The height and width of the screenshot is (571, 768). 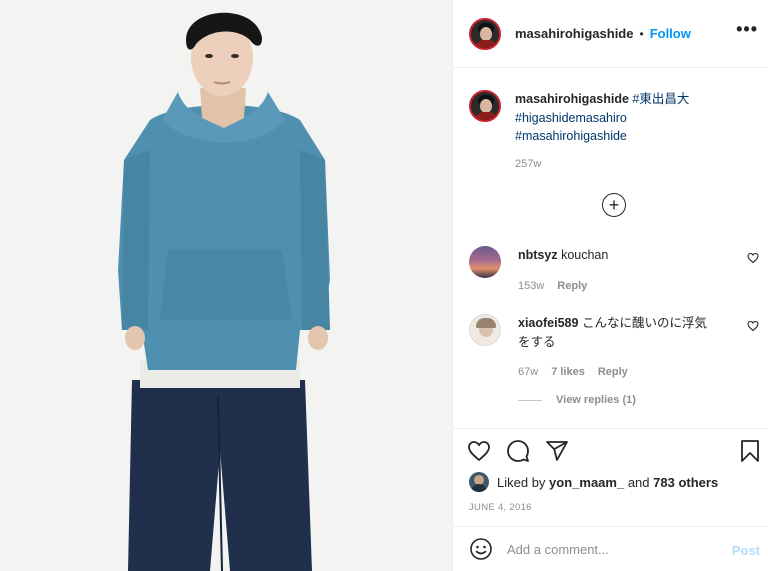 I want to click on comment-text: kouchan, so click(x=585, y=255).